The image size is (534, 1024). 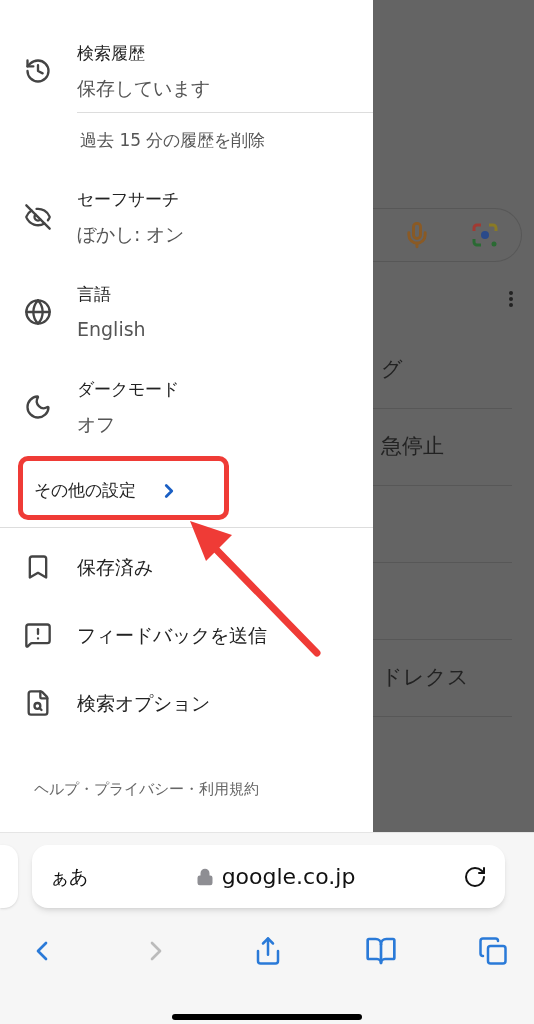 I want to click on result-text: グ, so click(x=392, y=370).